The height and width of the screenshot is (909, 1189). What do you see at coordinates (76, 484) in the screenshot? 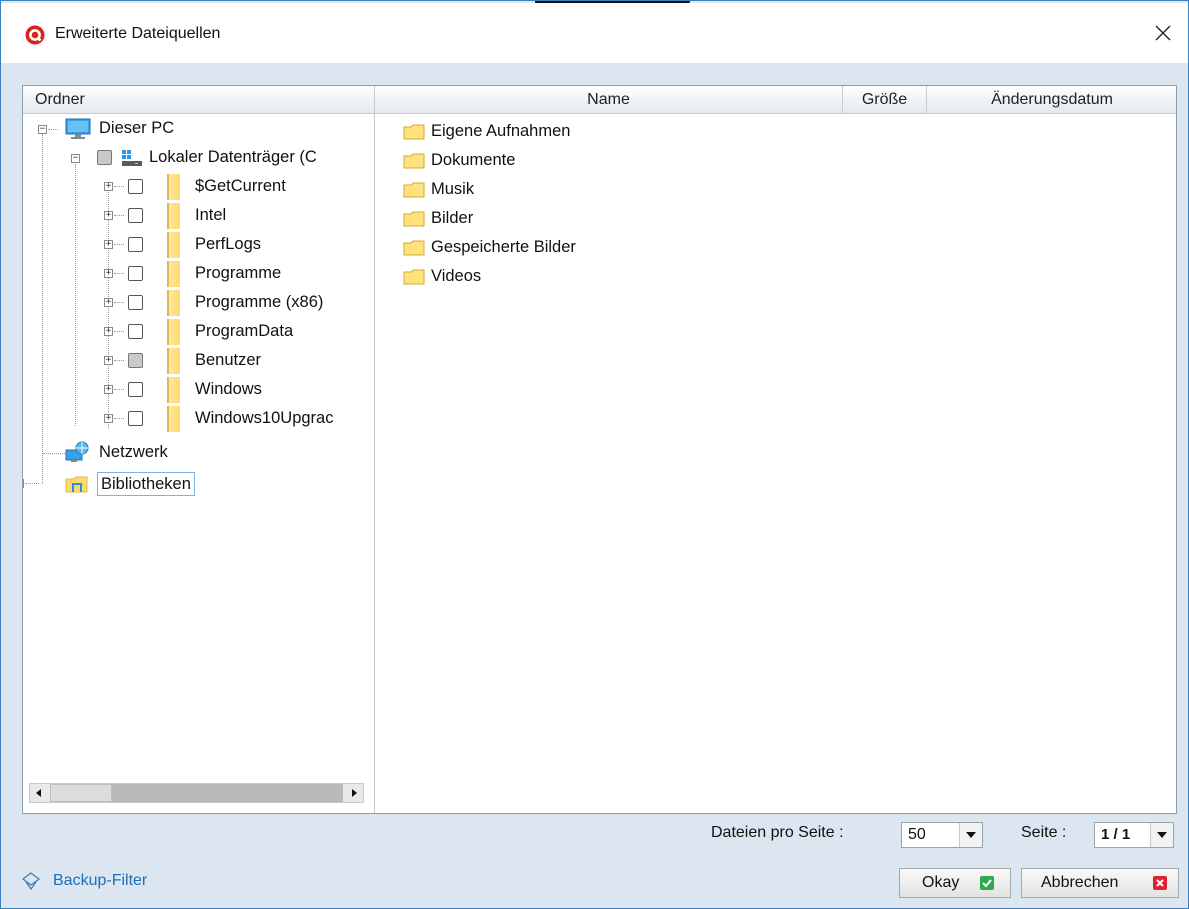
I see `libraries-icon` at bounding box center [76, 484].